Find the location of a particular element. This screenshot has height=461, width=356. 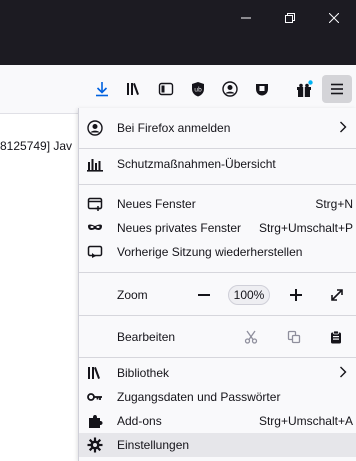

restore-session-icon is located at coordinates (95, 252).